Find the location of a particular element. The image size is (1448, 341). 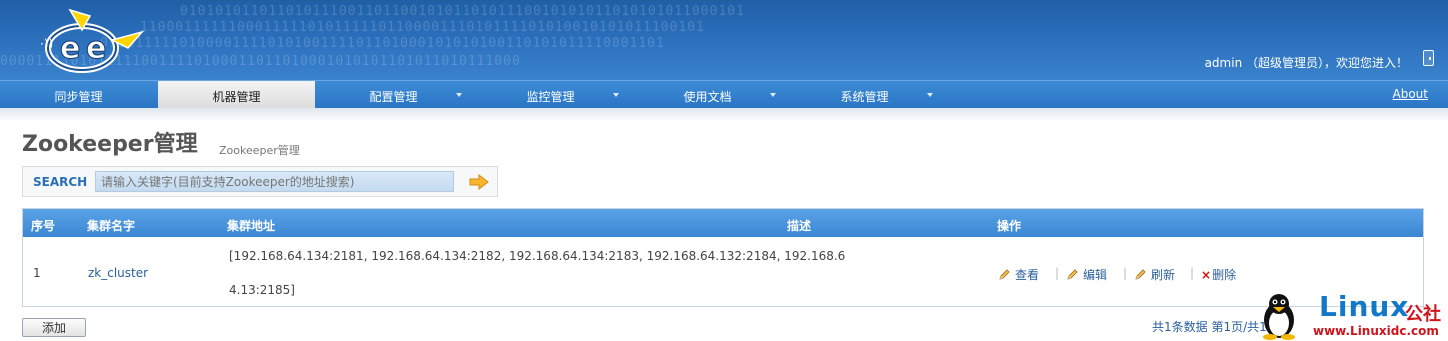

watermark: Linux 公社 www.Linuxidc.com is located at coordinates (1350, 315).